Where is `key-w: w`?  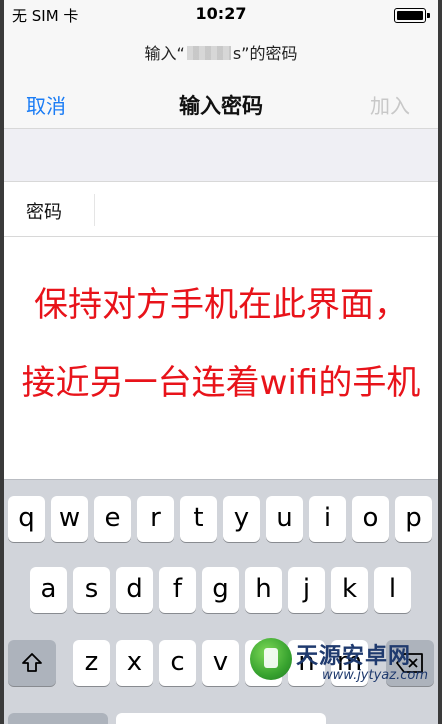 key-w: w is located at coordinates (69, 519).